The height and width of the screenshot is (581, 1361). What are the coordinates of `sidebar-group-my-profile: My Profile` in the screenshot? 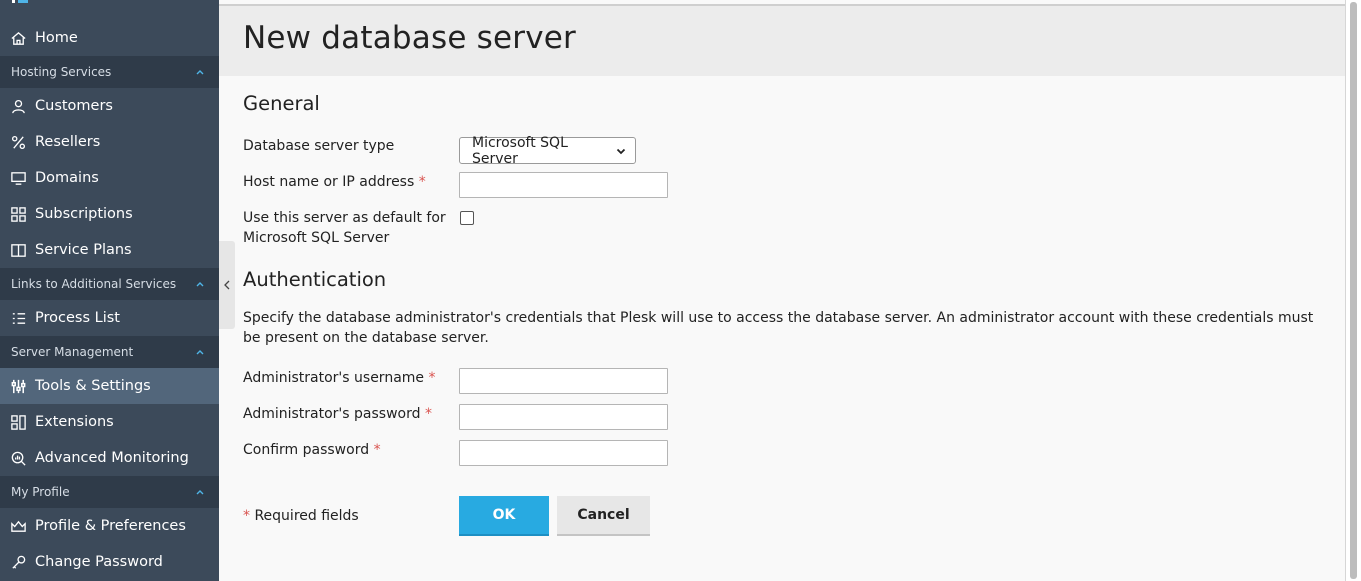 It's located at (109, 492).